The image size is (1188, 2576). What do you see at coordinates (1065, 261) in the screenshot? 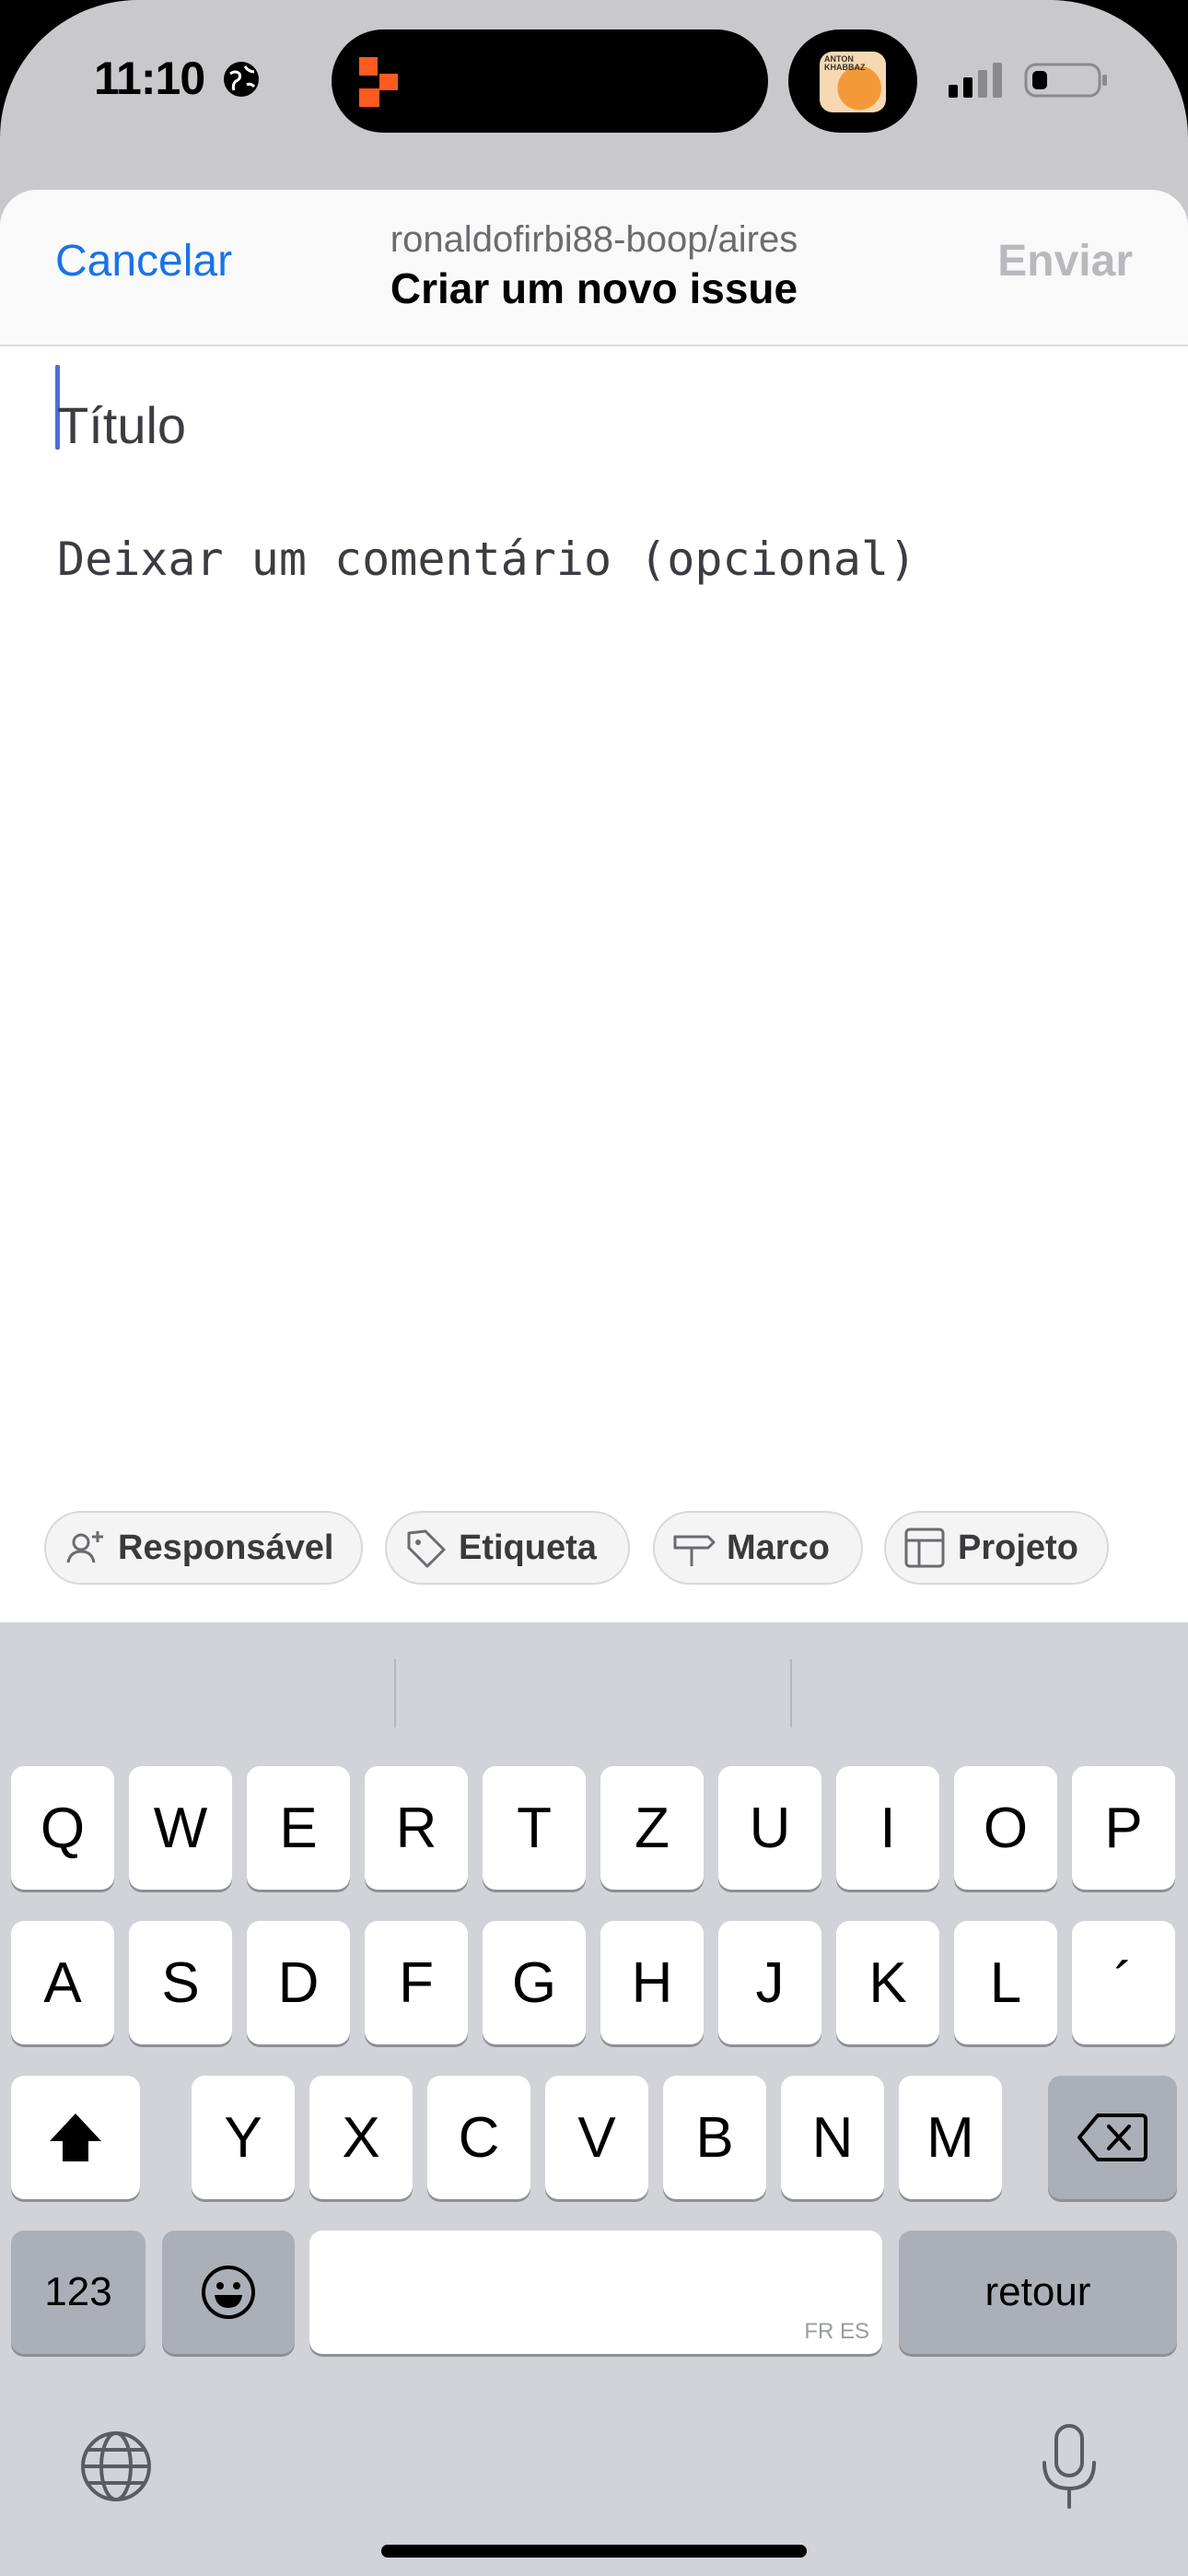
I see `send-button: Enviar` at bounding box center [1065, 261].